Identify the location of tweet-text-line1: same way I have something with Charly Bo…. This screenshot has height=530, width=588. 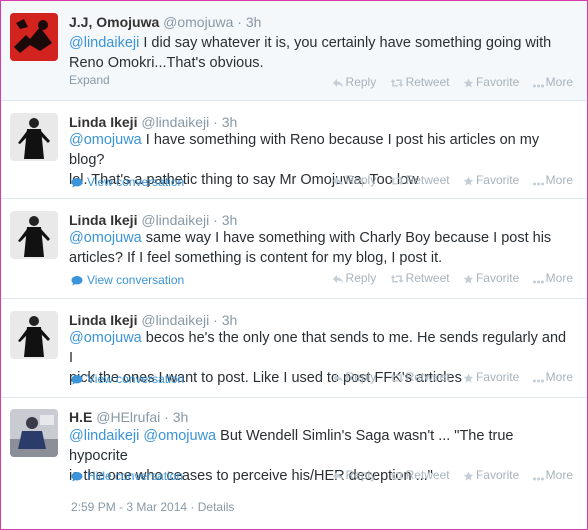
(346, 238).